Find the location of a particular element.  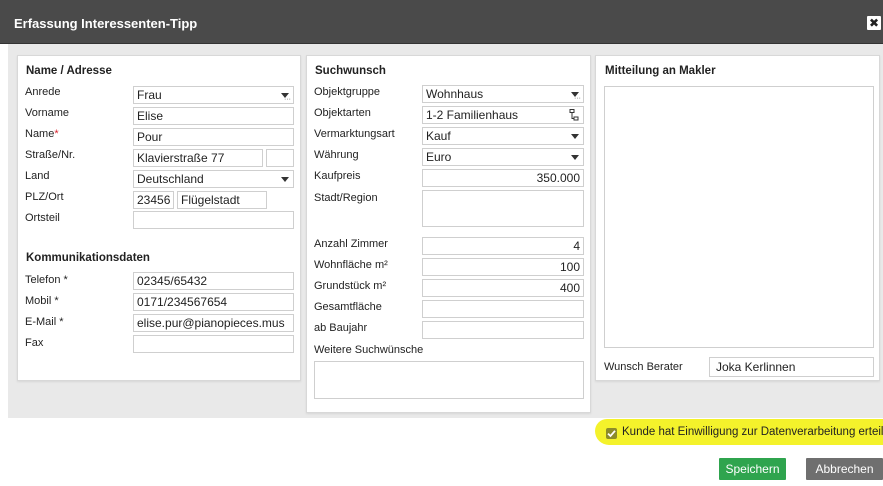

address-heading: Name / Adresse is located at coordinates (69, 71).